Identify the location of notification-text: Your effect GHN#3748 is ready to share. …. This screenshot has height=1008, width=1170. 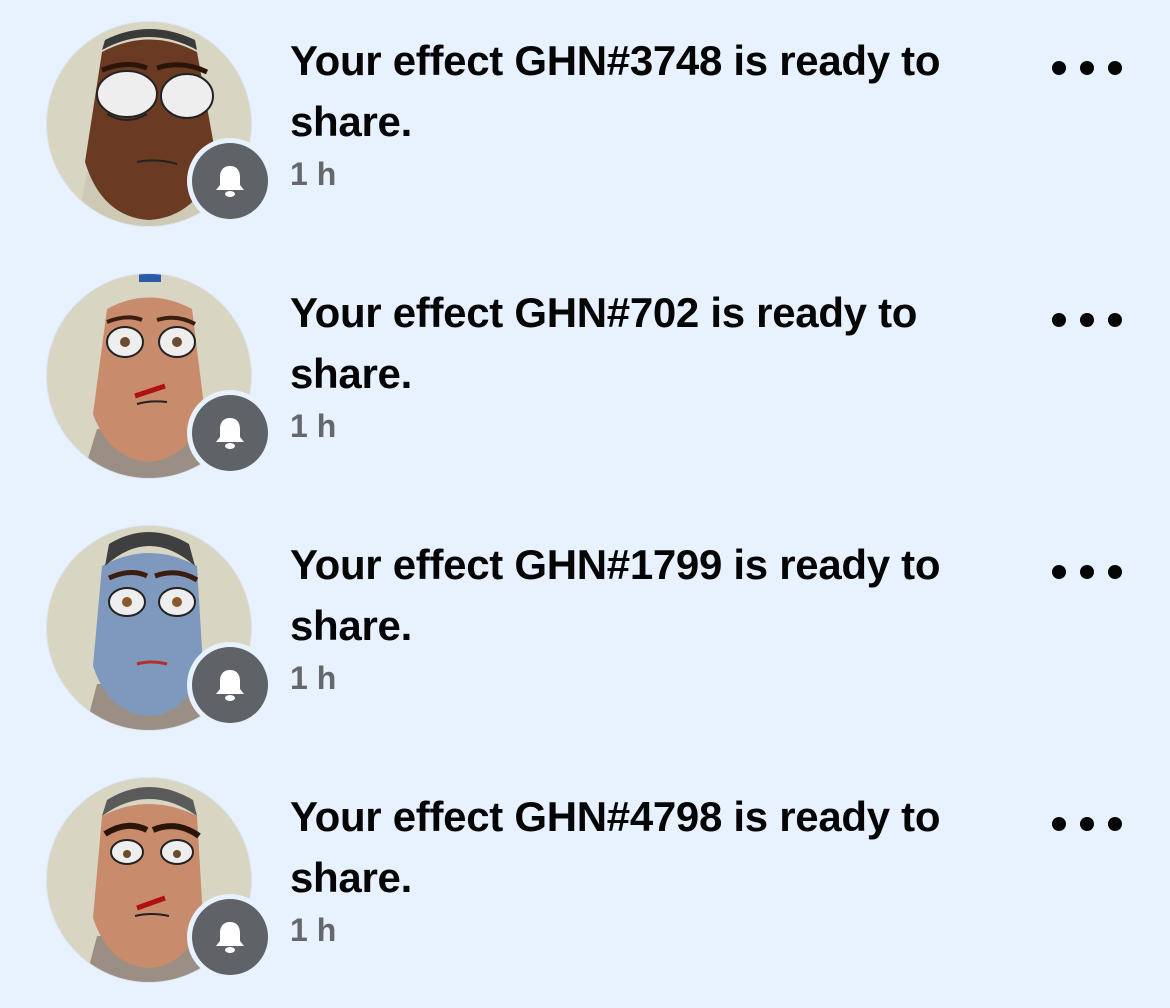
(660, 112).